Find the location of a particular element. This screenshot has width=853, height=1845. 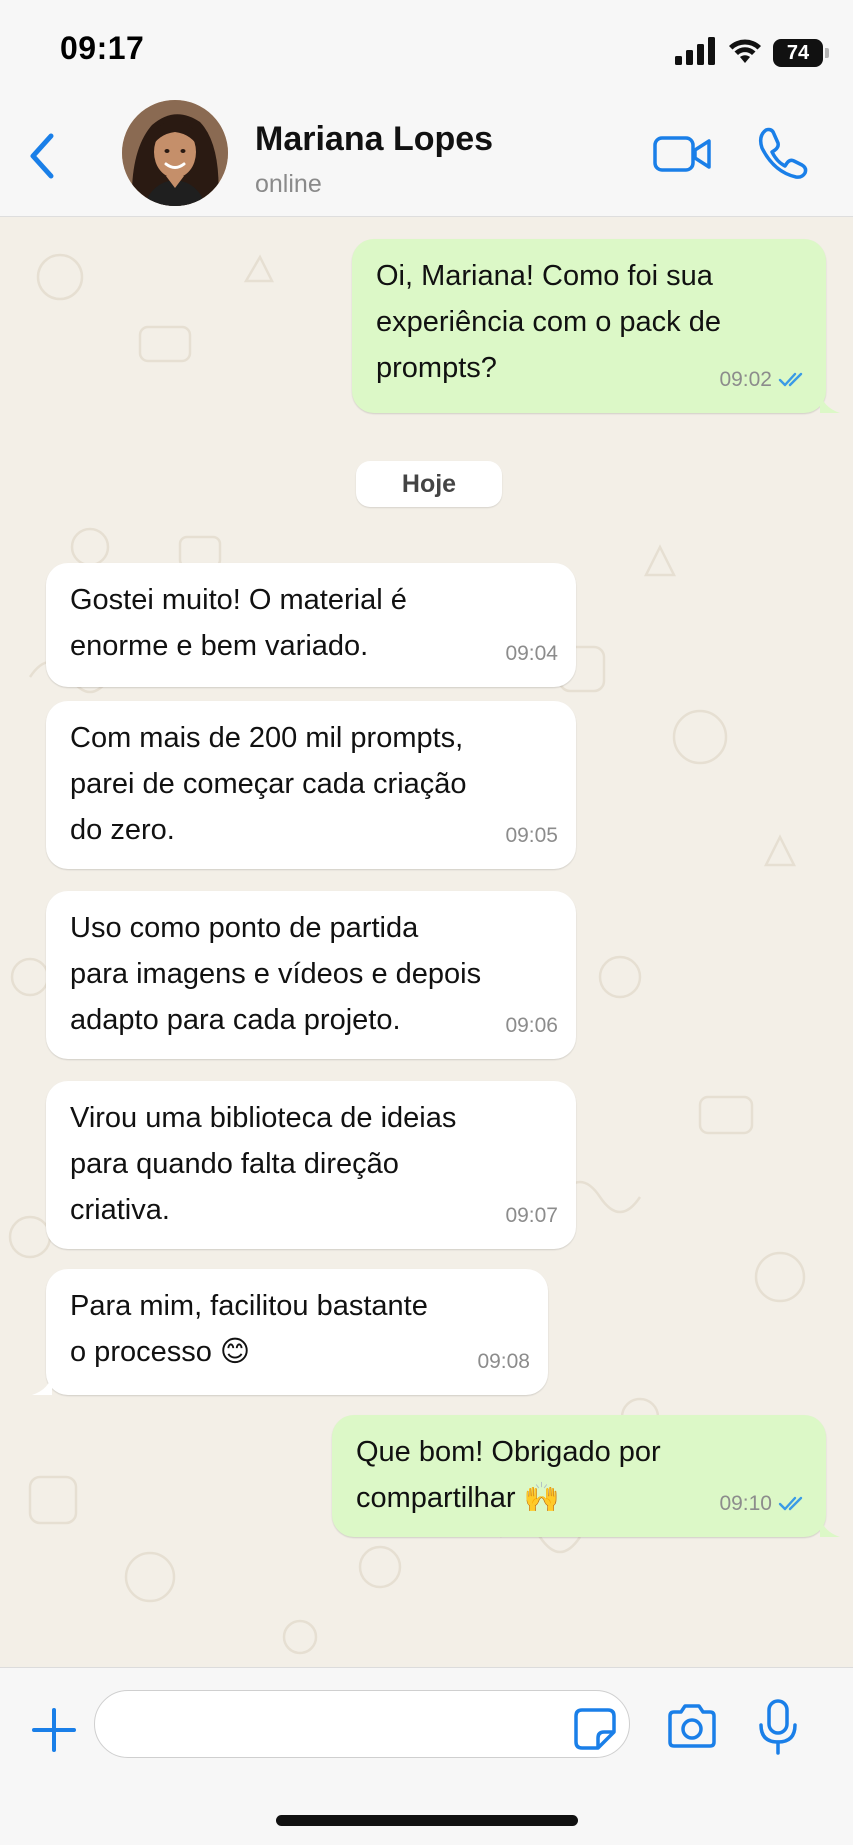

sticker-button is located at coordinates (595, 1729).